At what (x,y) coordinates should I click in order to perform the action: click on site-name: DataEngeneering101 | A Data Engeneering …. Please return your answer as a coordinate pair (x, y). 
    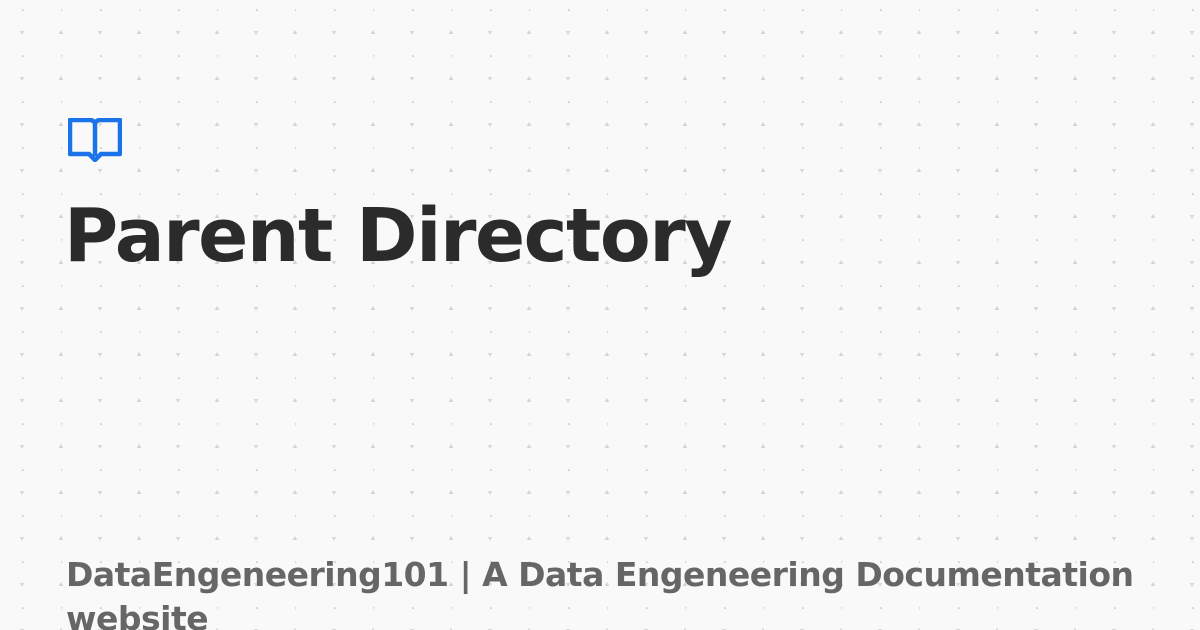
    Looking at the image, I should click on (600, 592).